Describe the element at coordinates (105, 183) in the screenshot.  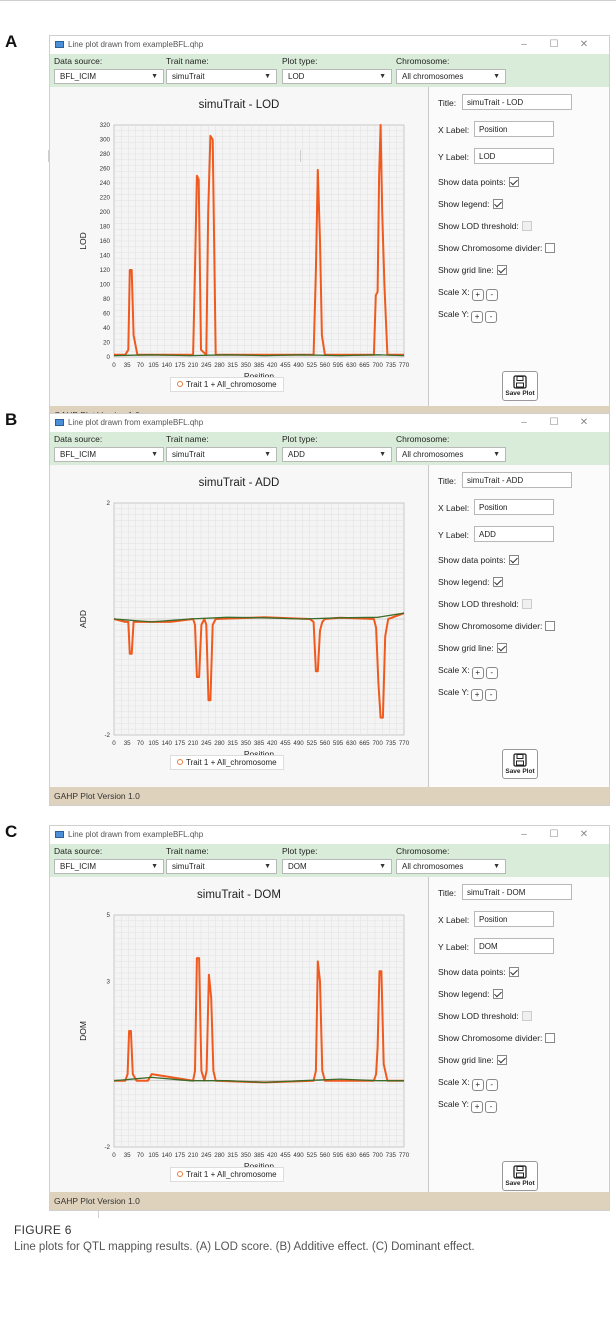
I see `y-tick-label: 240` at that location.